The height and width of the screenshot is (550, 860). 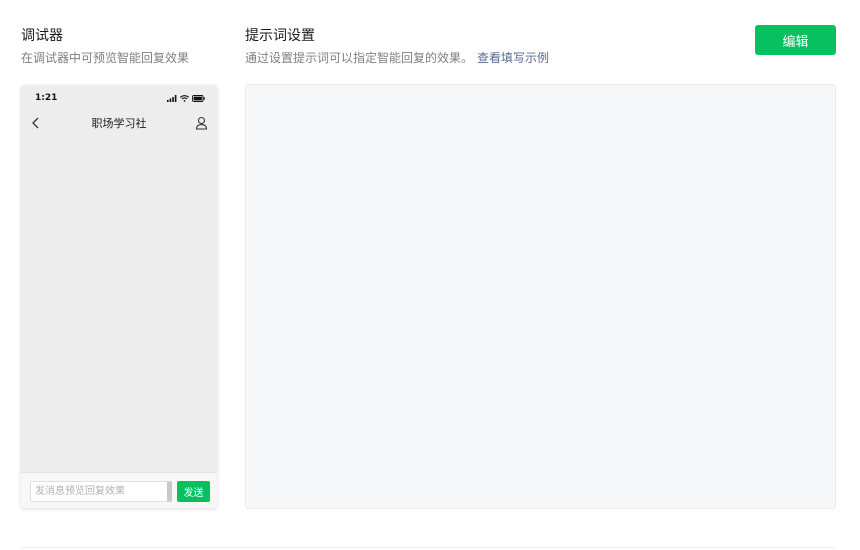 I want to click on chat-message-area, so click(x=119, y=303).